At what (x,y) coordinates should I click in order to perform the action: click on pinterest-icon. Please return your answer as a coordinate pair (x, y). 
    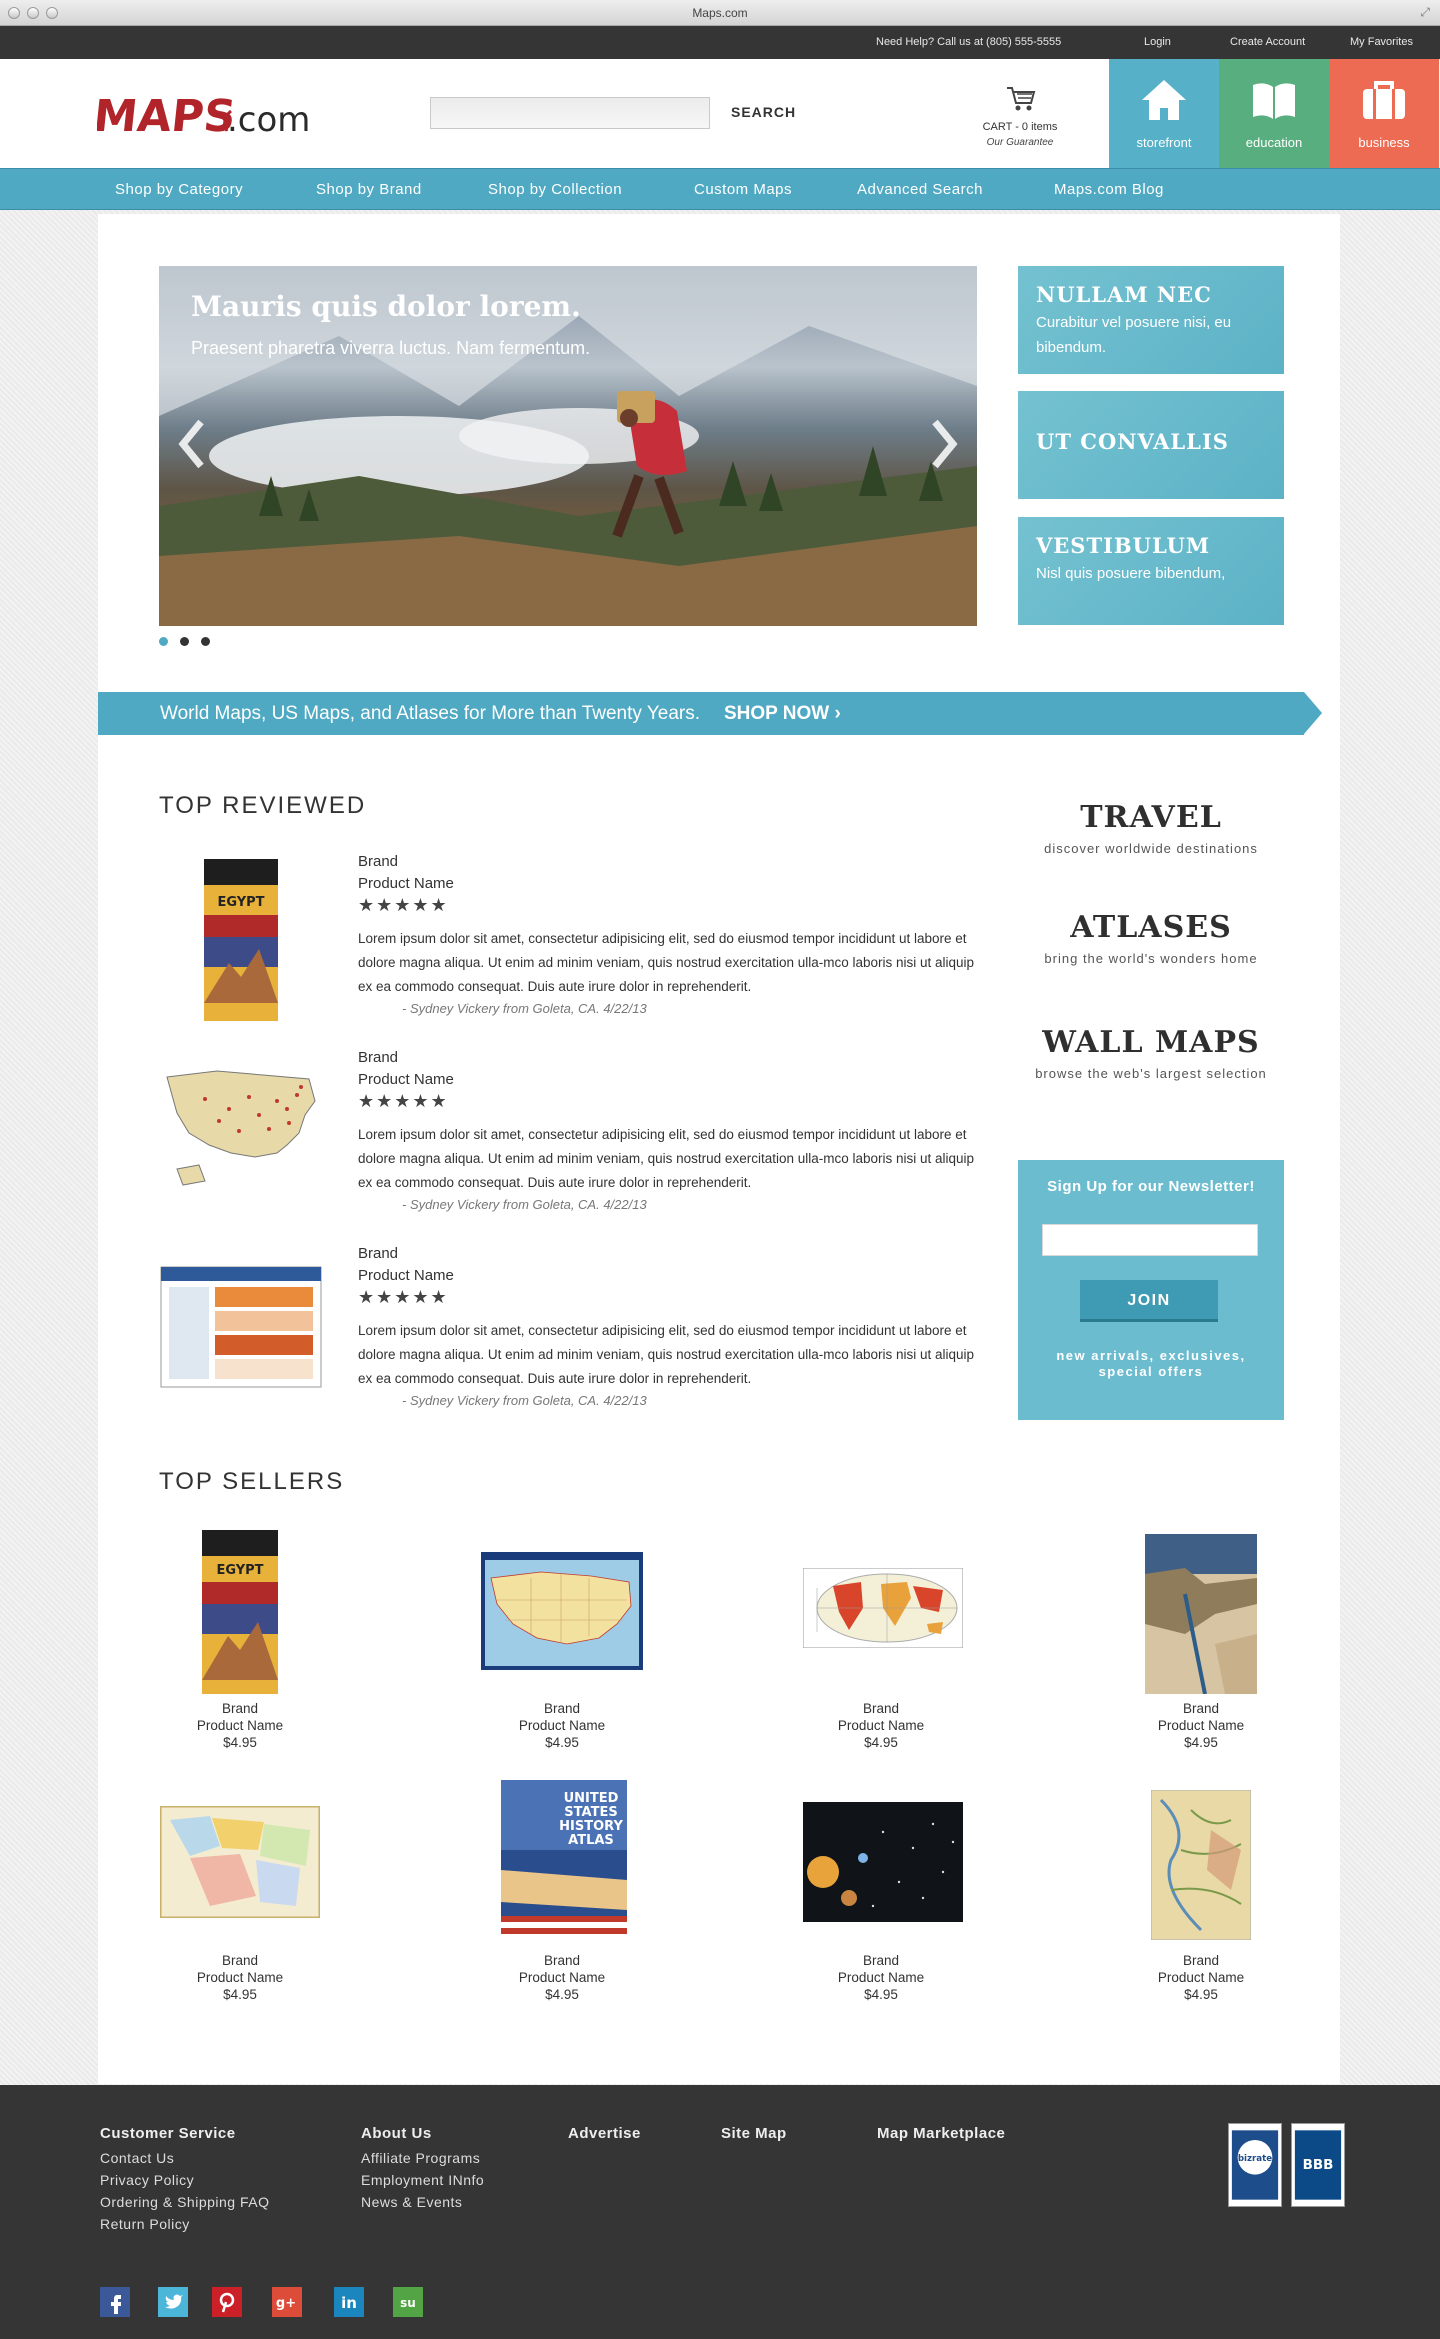
    Looking at the image, I should click on (227, 2302).